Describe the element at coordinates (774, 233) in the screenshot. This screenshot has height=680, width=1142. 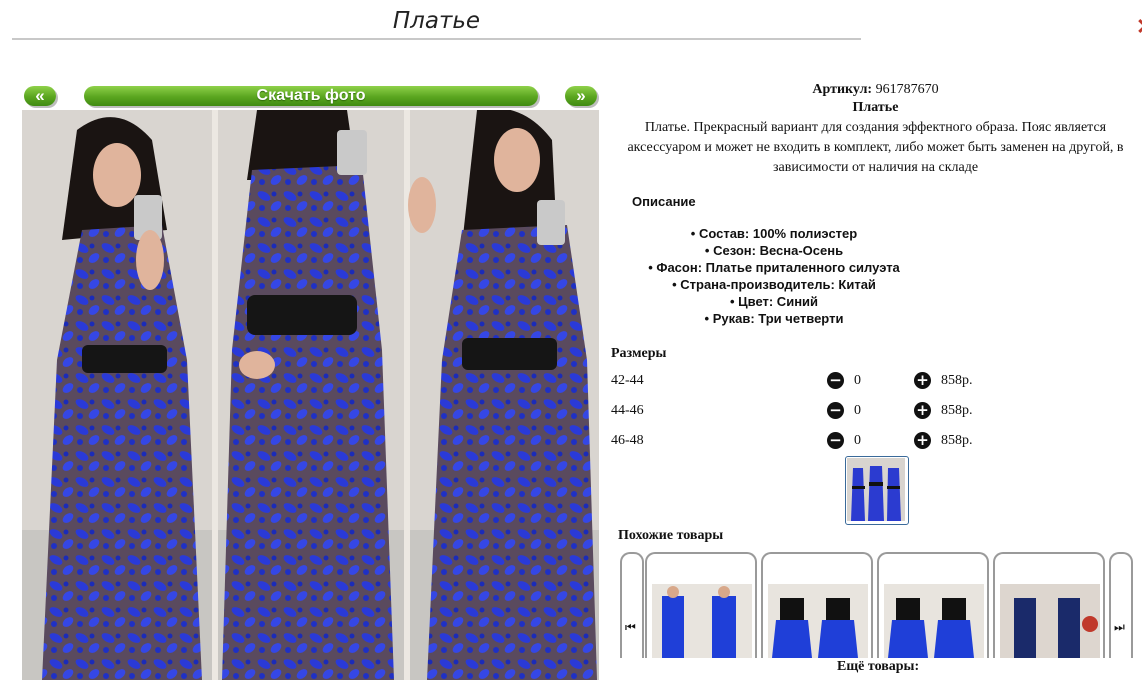
I see `spec-item: Состав: 100% полиэстер` at that location.